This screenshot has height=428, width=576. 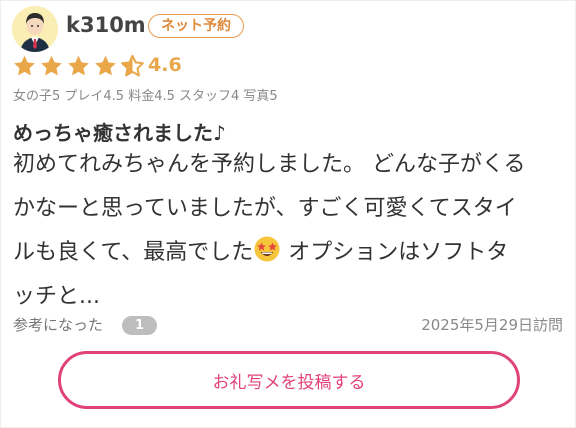 What do you see at coordinates (106, 25) in the screenshot?
I see `username: k310m` at bounding box center [106, 25].